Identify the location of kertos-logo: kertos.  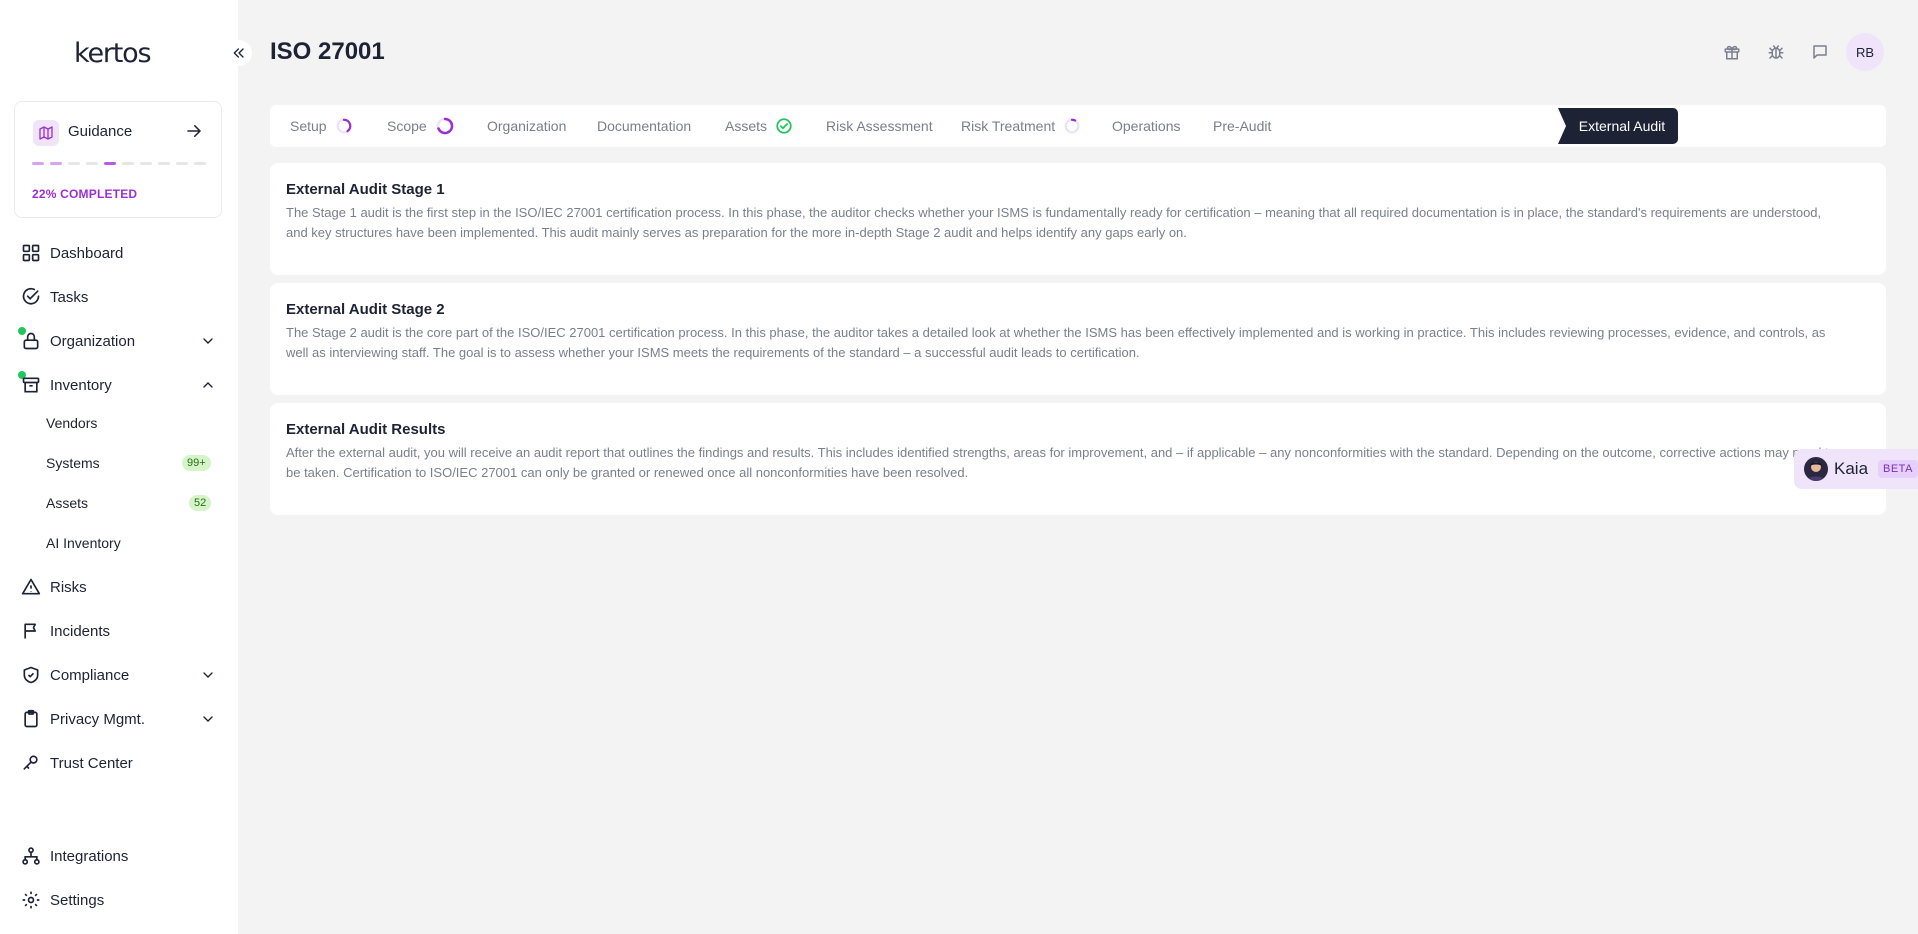
(113, 53).